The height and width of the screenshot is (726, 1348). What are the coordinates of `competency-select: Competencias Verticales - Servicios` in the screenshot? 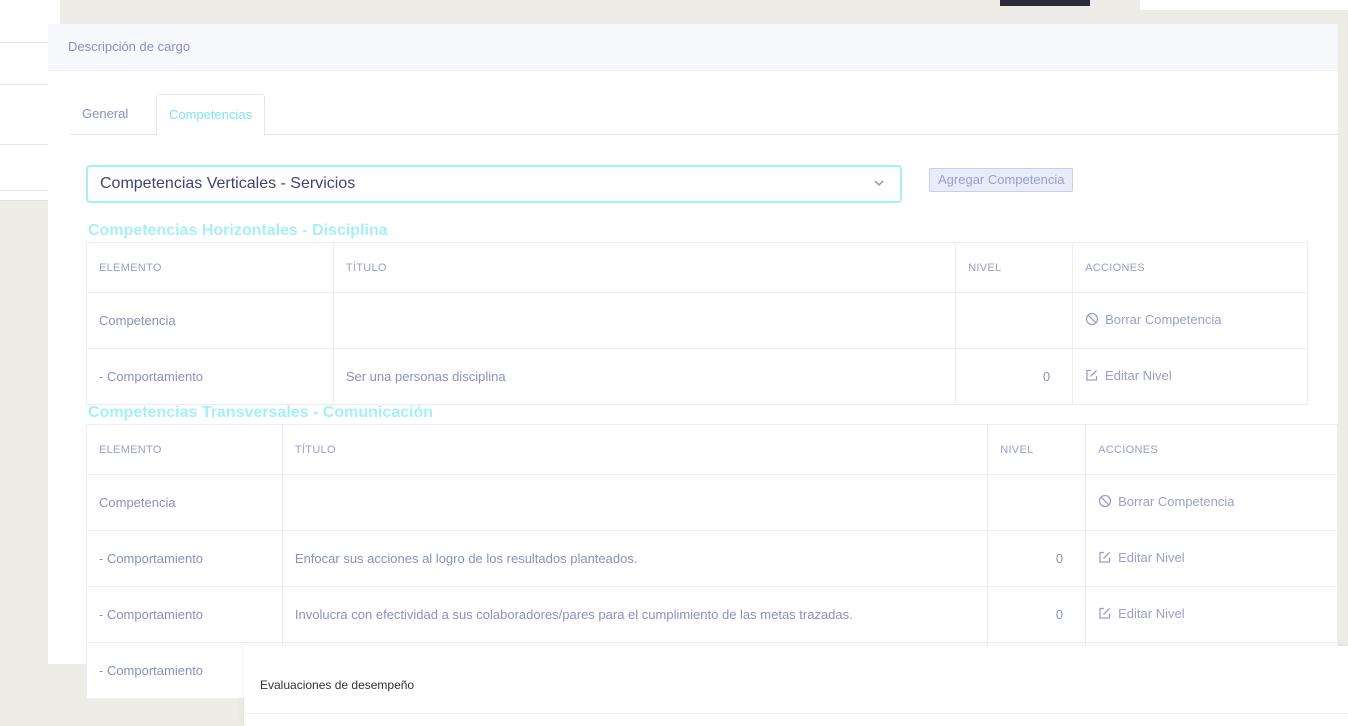 It's located at (494, 184).